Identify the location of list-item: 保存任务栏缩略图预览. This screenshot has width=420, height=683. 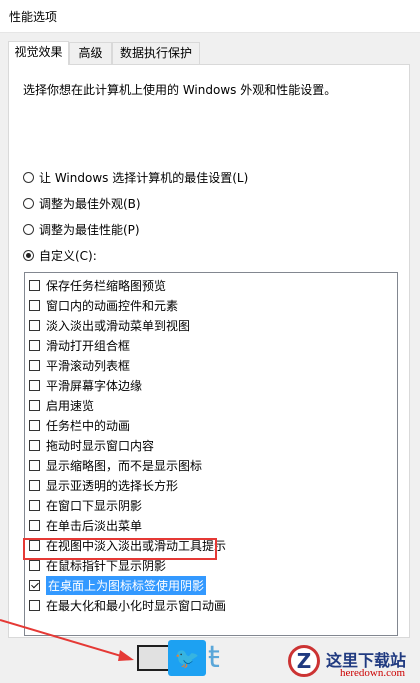
(97, 285).